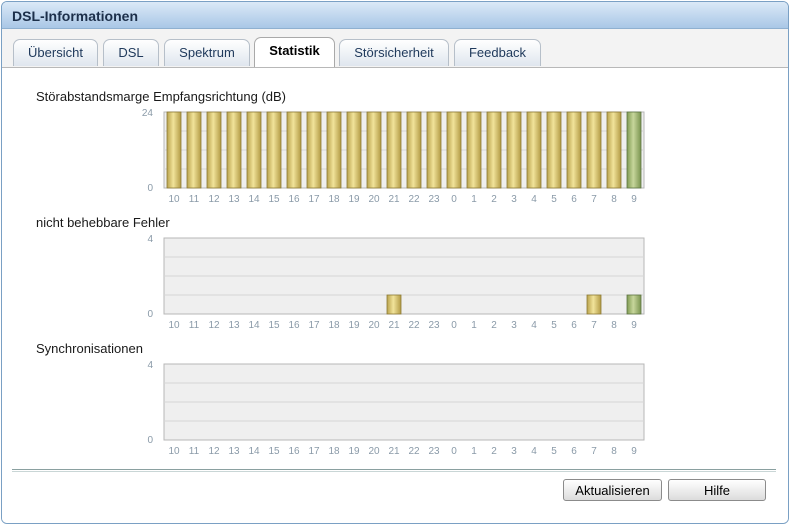 Image resolution: width=792 pixels, height=527 pixels. What do you see at coordinates (394, 451) in the screenshot?
I see `x-tick-label: 21` at bounding box center [394, 451].